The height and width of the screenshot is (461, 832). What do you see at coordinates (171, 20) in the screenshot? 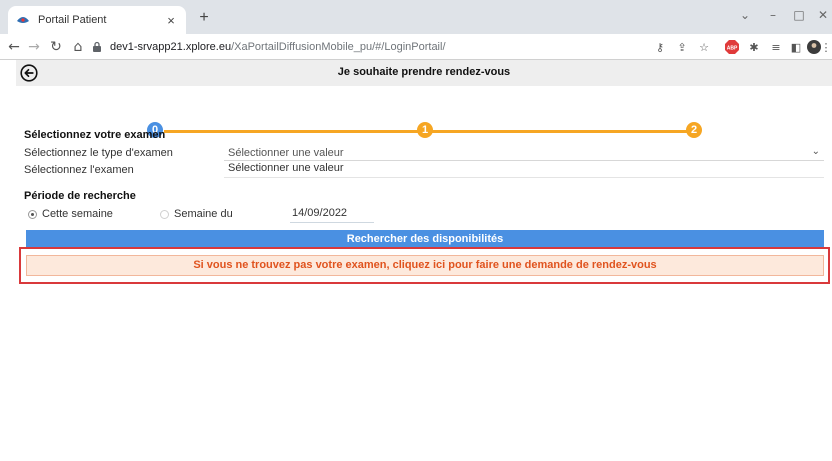
I see `tab-close-icon: ×` at bounding box center [171, 20].